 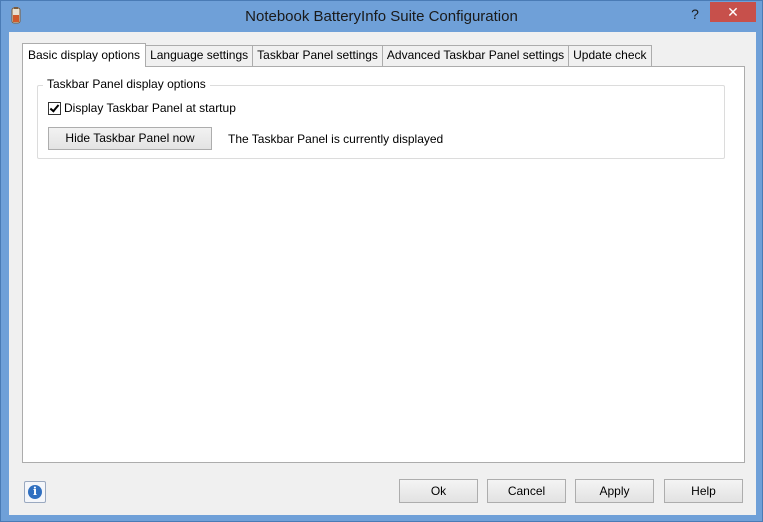 I want to click on cancel-button: Cancel, so click(x=526, y=491).